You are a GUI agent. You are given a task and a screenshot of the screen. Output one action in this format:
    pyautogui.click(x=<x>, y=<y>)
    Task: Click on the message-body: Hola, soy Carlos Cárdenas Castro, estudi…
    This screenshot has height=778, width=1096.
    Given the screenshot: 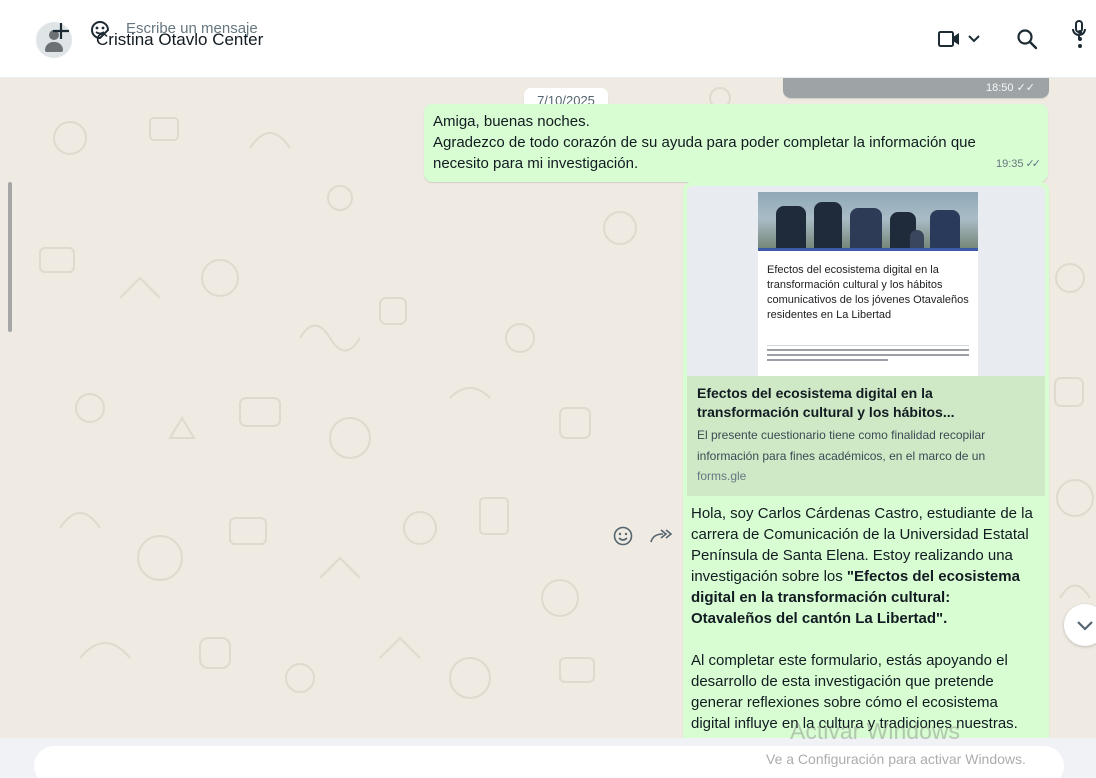 What is the action you would take?
    pyautogui.click(x=866, y=618)
    